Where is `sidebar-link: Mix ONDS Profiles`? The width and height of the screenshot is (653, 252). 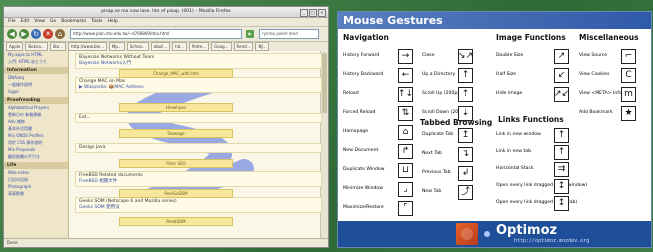
sidebar-link: Mix ONDS Profiles is located at coordinates (36, 135).